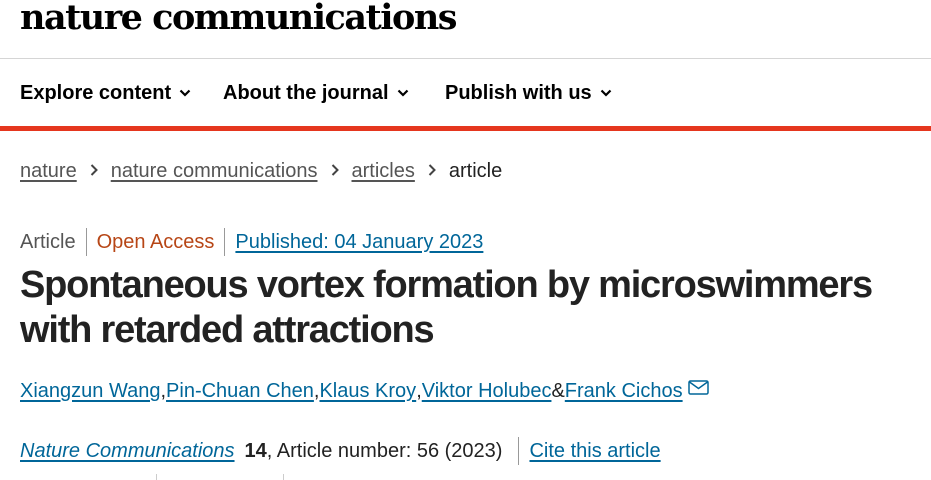 The width and height of the screenshot is (931, 480). I want to click on nav-about-journal: About the journal, so click(316, 93).